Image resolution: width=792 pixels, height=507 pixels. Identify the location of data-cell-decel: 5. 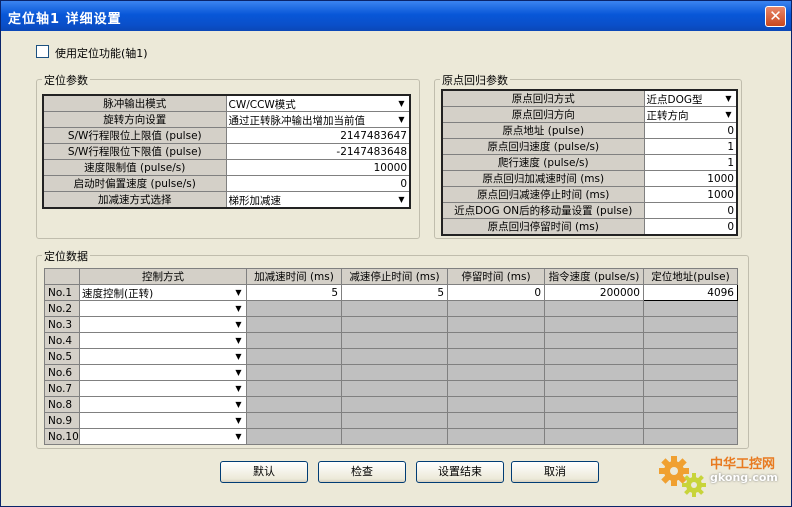
(394, 292).